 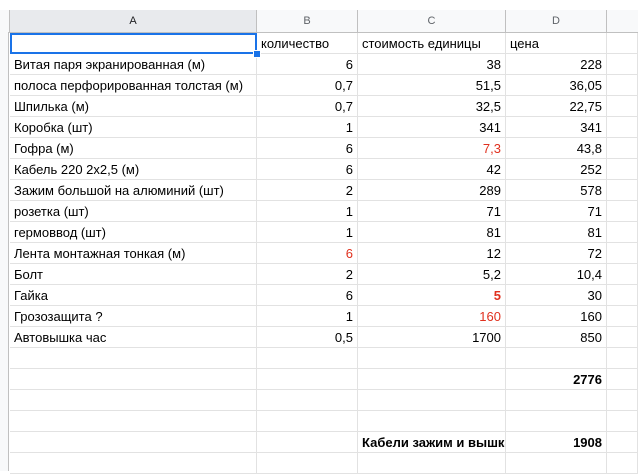 What do you see at coordinates (307, 337) in the screenshot?
I see `cell-b: 0,5` at bounding box center [307, 337].